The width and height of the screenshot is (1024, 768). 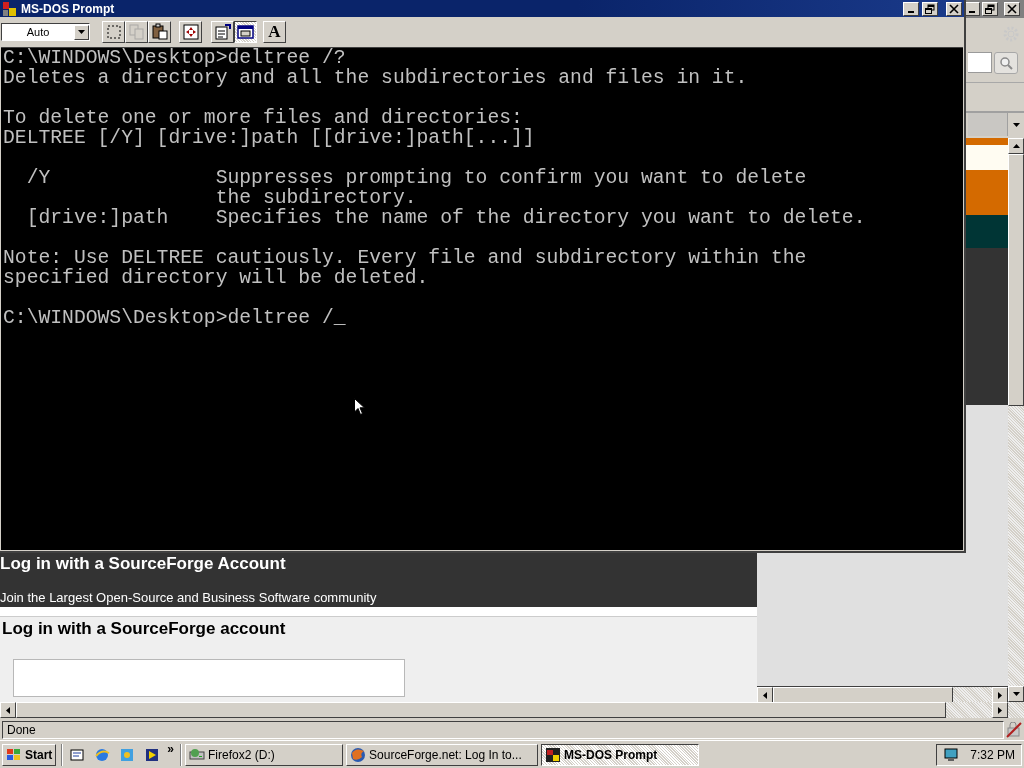 What do you see at coordinates (45, 32) in the screenshot?
I see `font-size-dropdown: Auto` at bounding box center [45, 32].